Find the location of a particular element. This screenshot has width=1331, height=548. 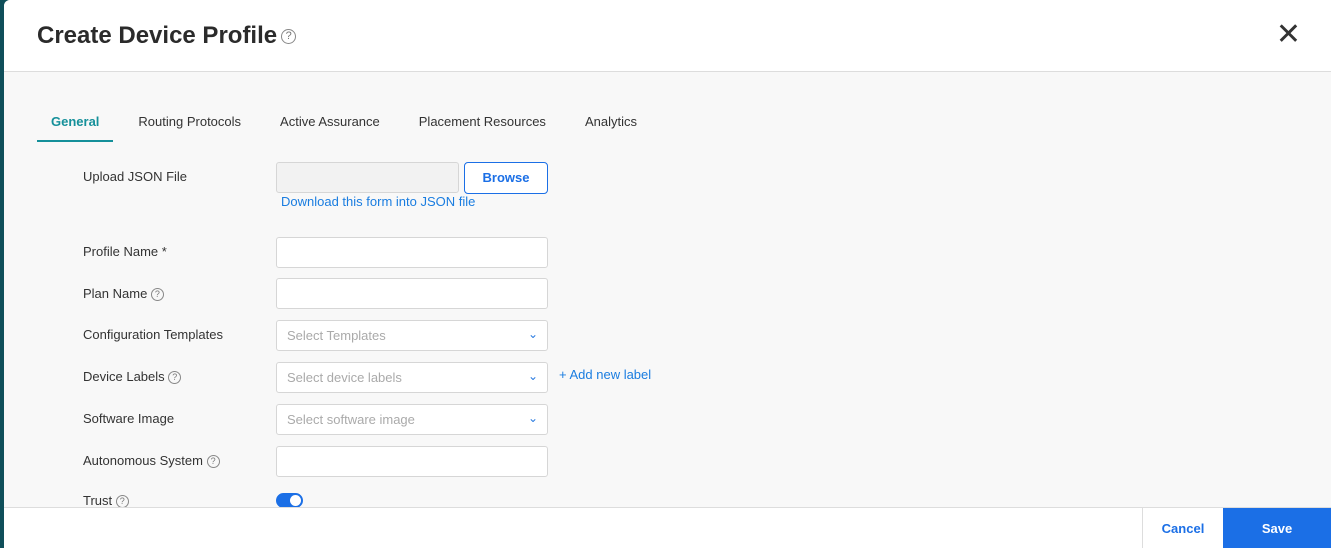

software-image-select: Select software image ⌄ is located at coordinates (412, 419).